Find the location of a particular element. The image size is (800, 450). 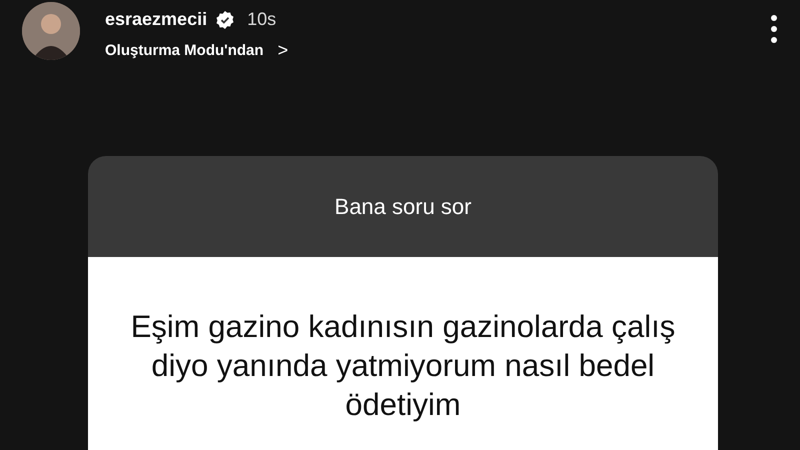

username: esraezmecii is located at coordinates (156, 19).